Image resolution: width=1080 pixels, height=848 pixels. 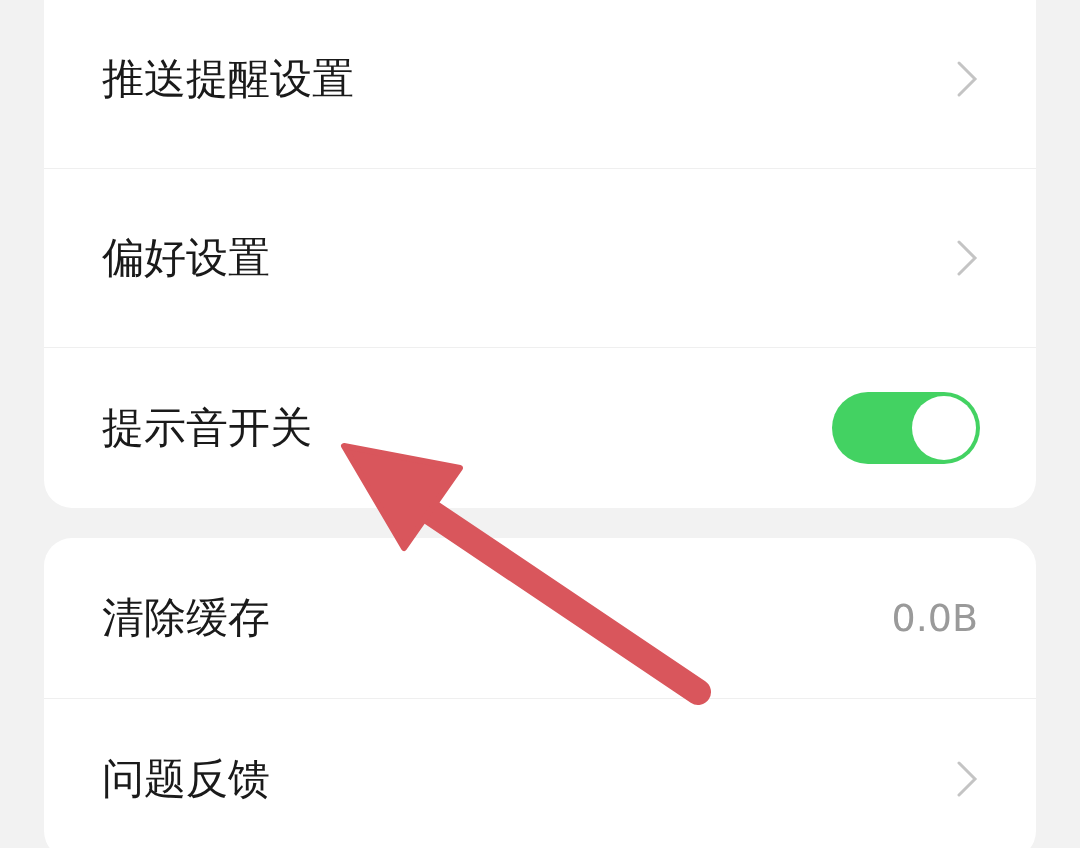 What do you see at coordinates (186, 258) in the screenshot?
I see `setting-label: 偏好设置` at bounding box center [186, 258].